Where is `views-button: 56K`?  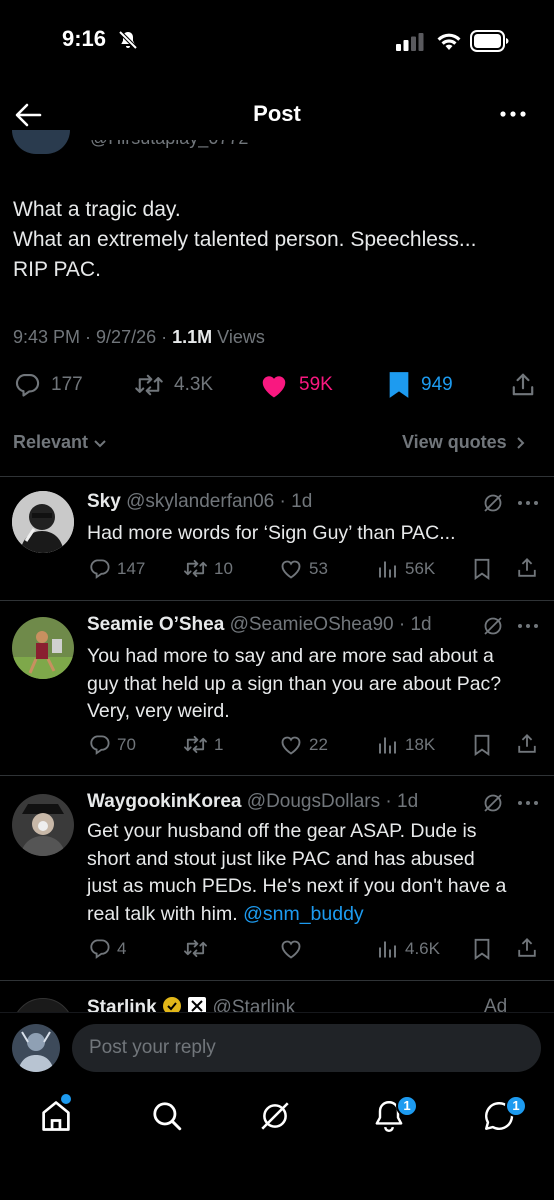
views-button: 56K is located at coordinates (406, 568).